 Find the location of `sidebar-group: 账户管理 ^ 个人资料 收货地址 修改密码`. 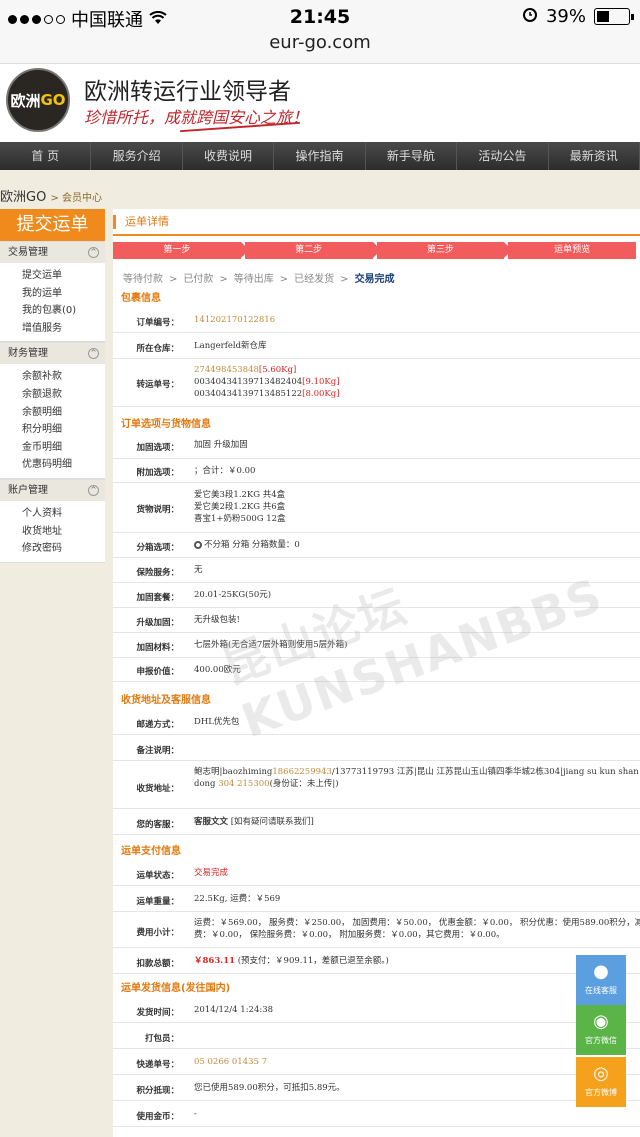

sidebar-group: 账户管理 ^ 个人资料 收货地址 修改密码 is located at coordinates (52, 520).